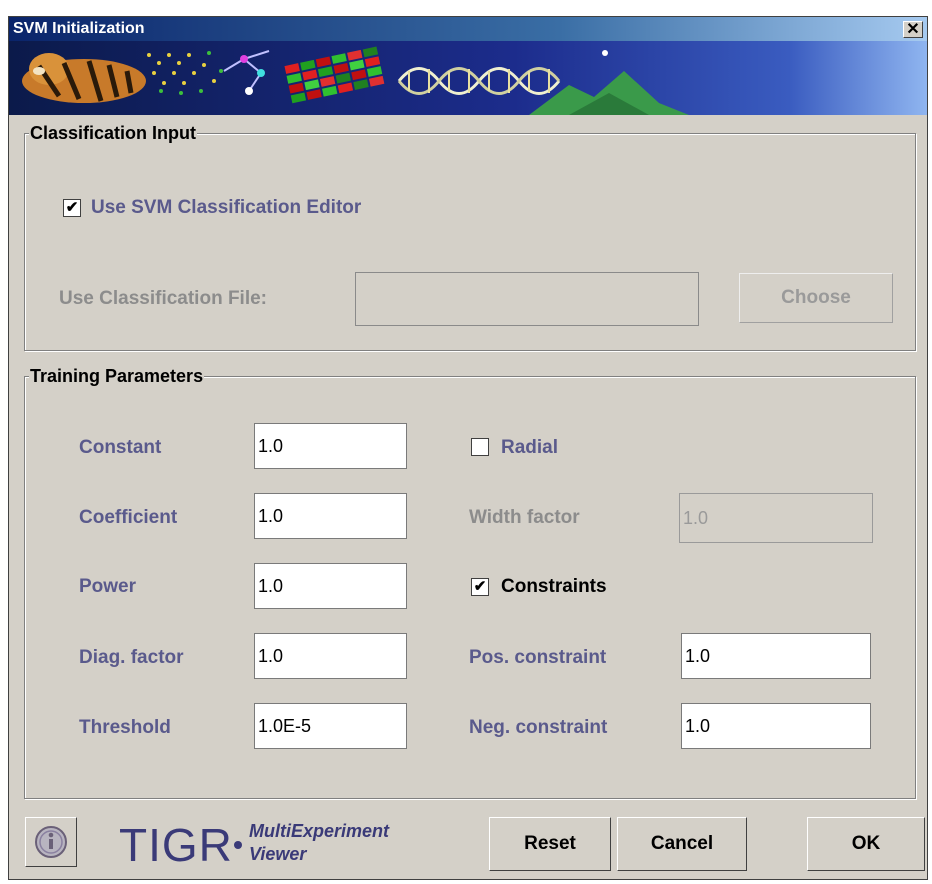 Image resolution: width=932 pixels, height=884 pixels. Describe the element at coordinates (480, 447) in the screenshot. I see `radial-checkbox` at that location.